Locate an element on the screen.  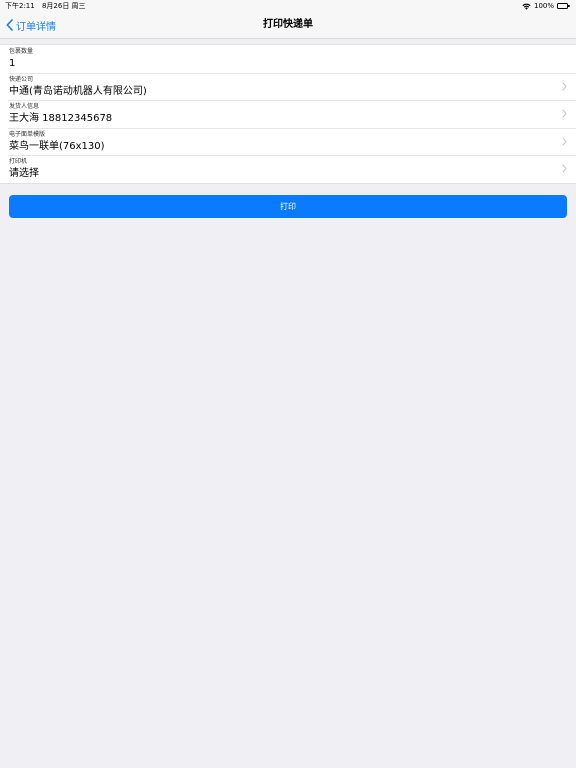
print-button: 打印 is located at coordinates (288, 206).